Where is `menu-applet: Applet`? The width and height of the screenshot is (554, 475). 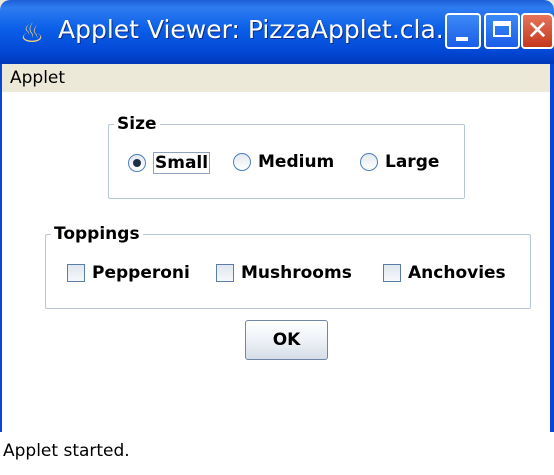
menu-applet: Applet is located at coordinates (37, 78).